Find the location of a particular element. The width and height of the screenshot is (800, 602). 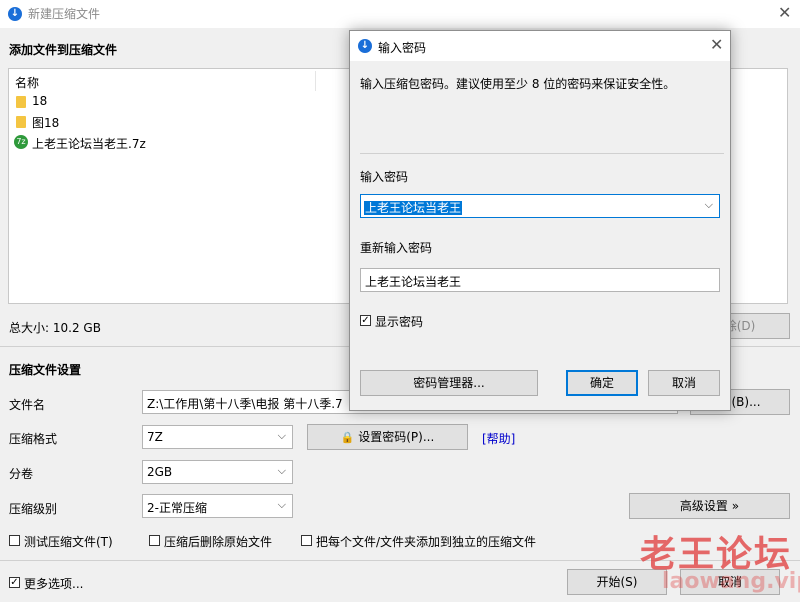

dialog-cancel-button: 取消 is located at coordinates (684, 383).